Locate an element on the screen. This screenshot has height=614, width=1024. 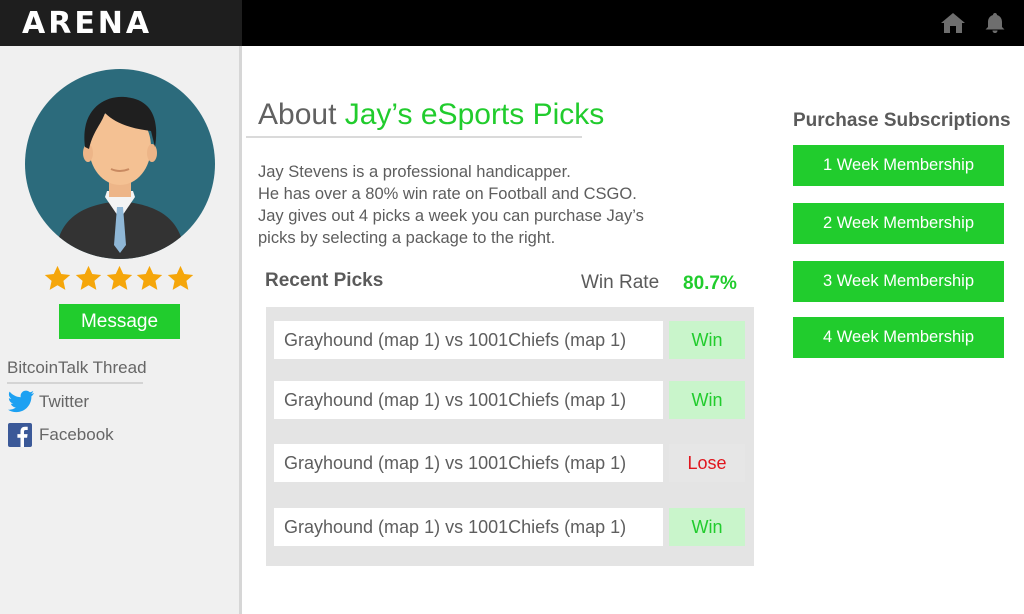
facebook-link: Facebook is located at coordinates (60, 435).